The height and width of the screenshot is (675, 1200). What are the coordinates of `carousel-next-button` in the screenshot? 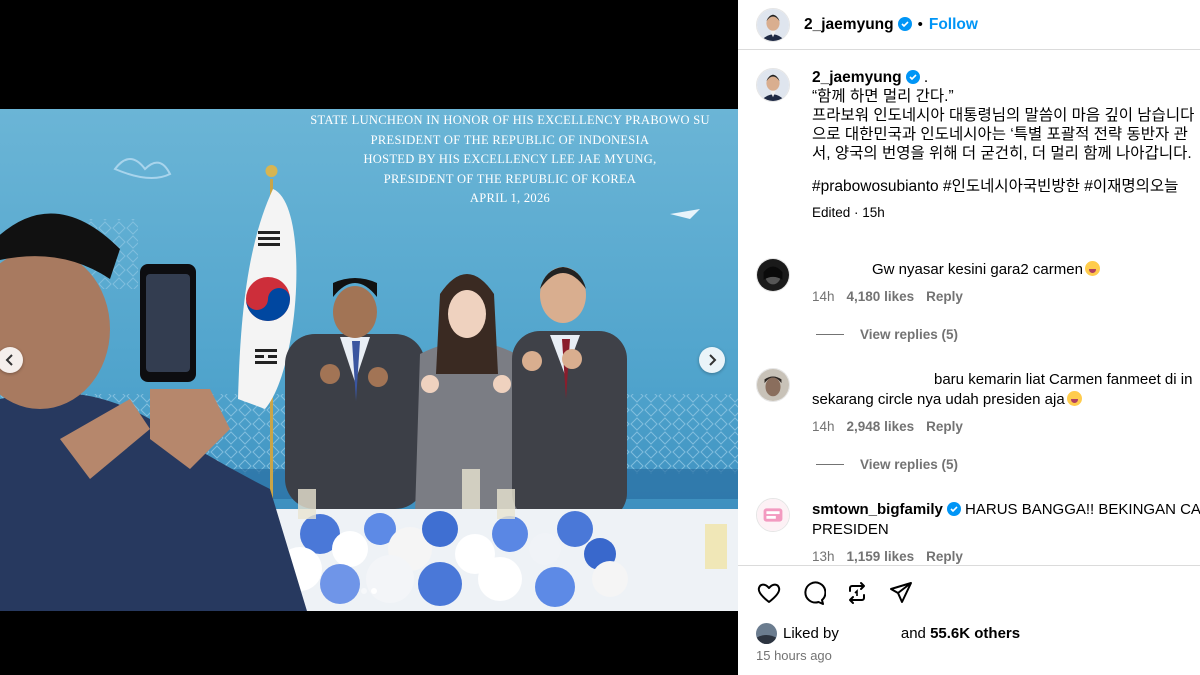 It's located at (712, 360).